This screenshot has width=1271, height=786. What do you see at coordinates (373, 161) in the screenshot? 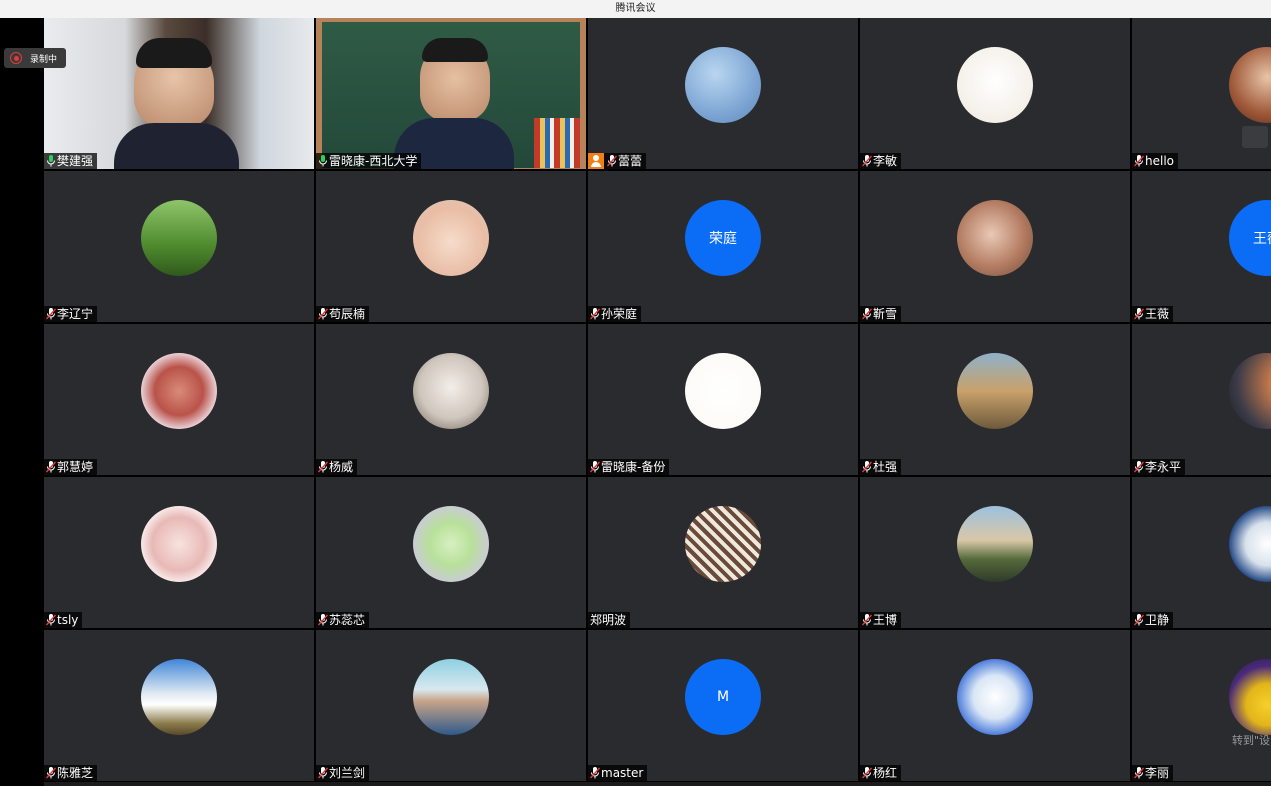
I see `participant-name: 雷晓康-西北大学` at bounding box center [373, 161].